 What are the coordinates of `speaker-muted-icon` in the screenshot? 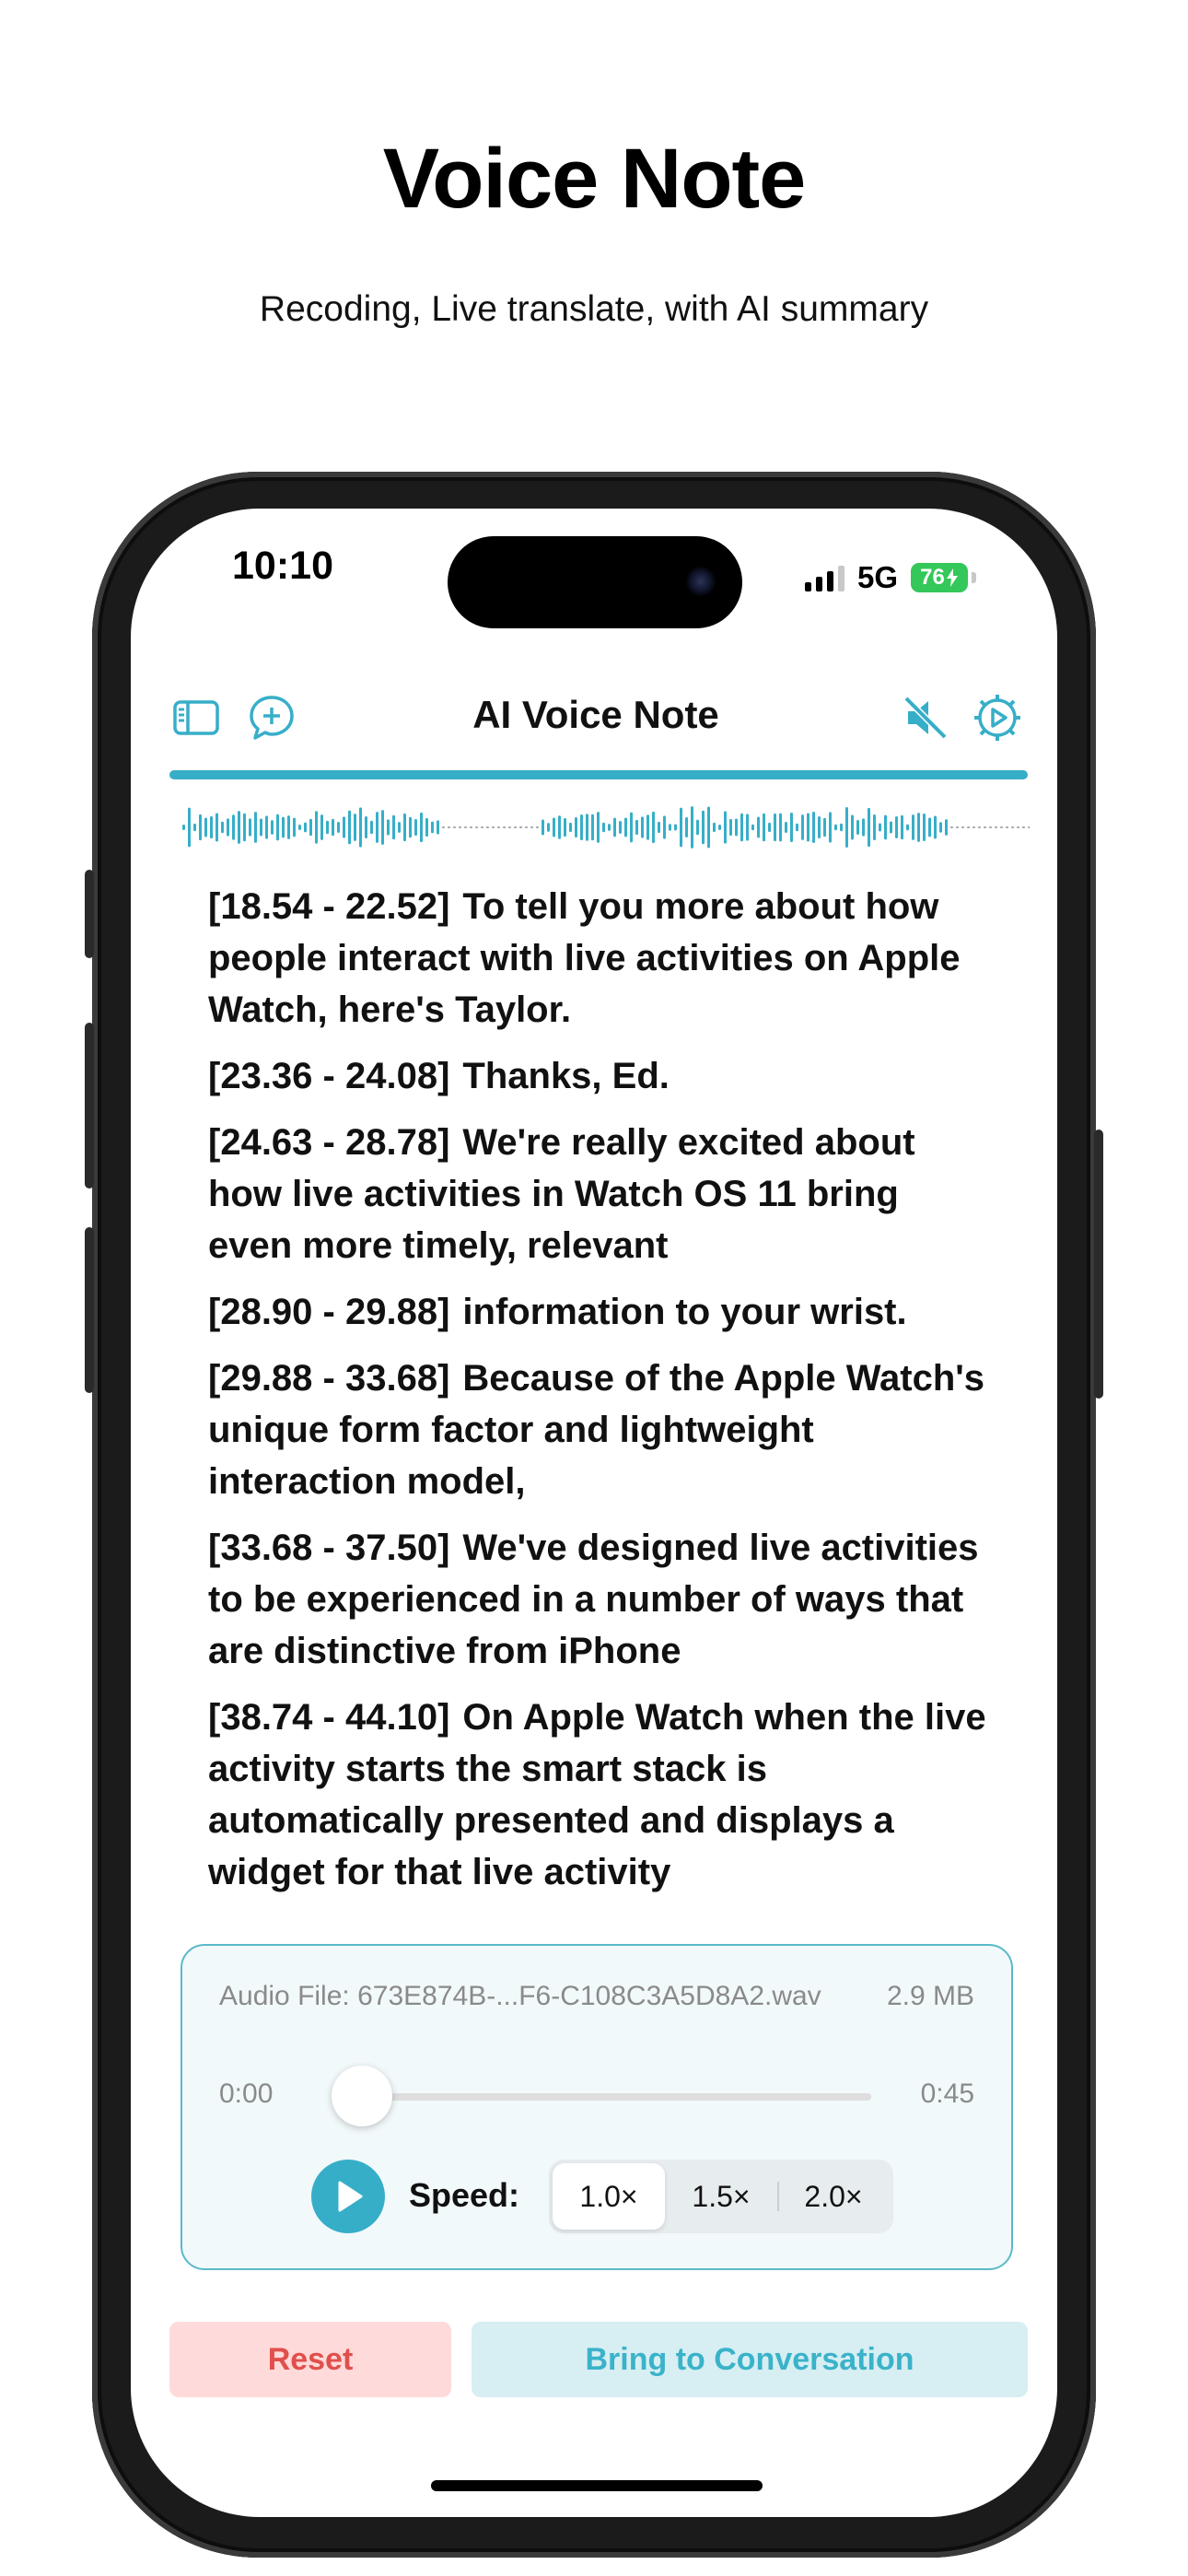 It's located at (925, 718).